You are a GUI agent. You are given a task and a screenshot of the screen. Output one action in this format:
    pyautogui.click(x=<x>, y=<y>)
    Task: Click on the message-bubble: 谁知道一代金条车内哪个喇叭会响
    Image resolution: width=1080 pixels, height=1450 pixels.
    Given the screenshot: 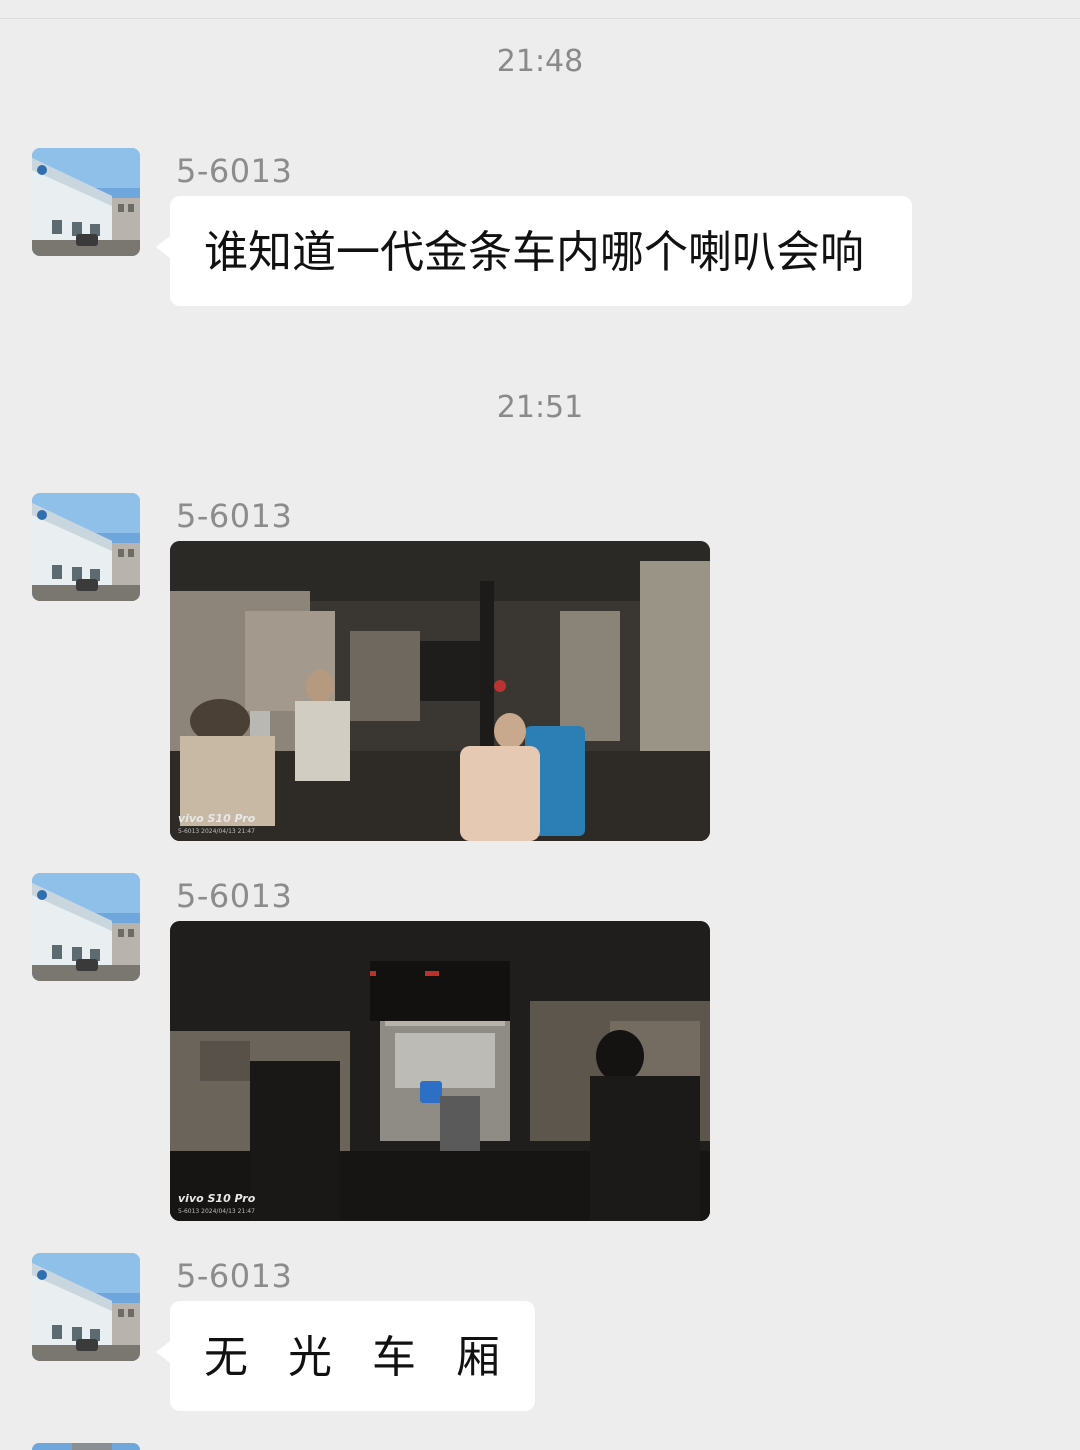 What is the action you would take?
    pyautogui.click(x=534, y=251)
    